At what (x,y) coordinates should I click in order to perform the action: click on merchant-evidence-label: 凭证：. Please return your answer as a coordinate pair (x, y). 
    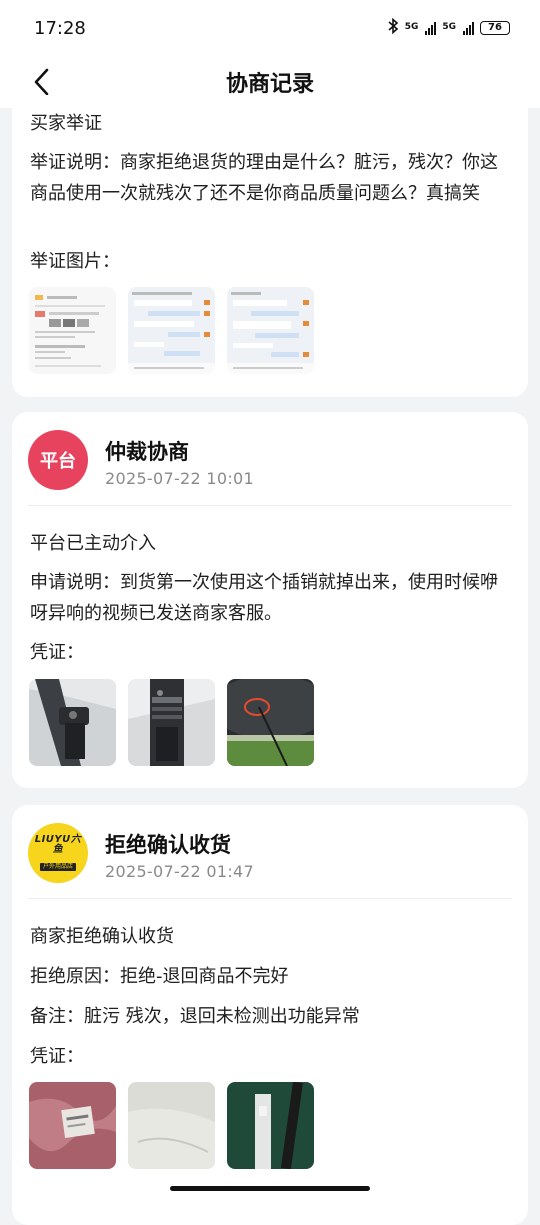
    Looking at the image, I should click on (57, 1056).